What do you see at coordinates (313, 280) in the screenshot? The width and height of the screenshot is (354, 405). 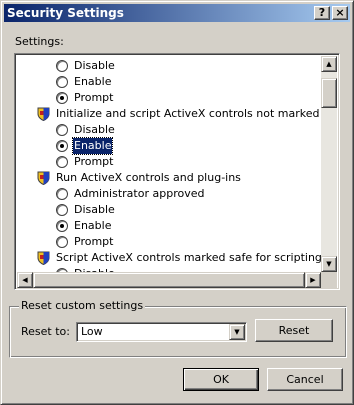 I see `scroll-right-button: ▶` at bounding box center [313, 280].